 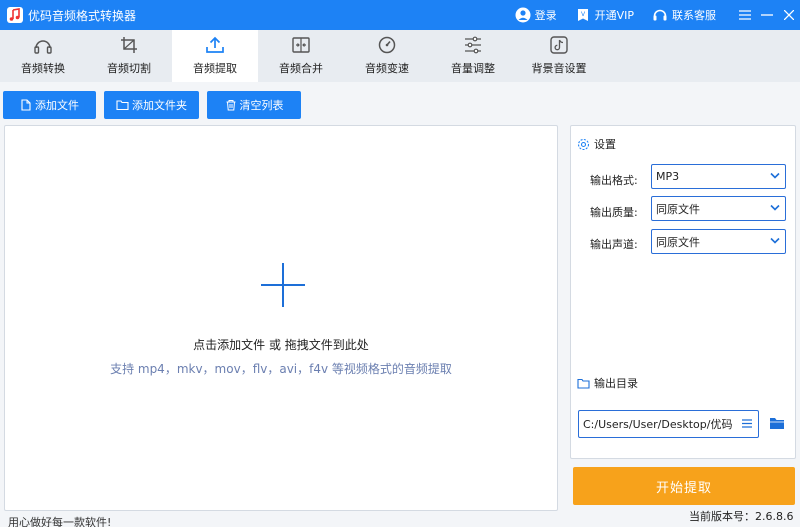 I want to click on menu-button, so click(x=745, y=15).